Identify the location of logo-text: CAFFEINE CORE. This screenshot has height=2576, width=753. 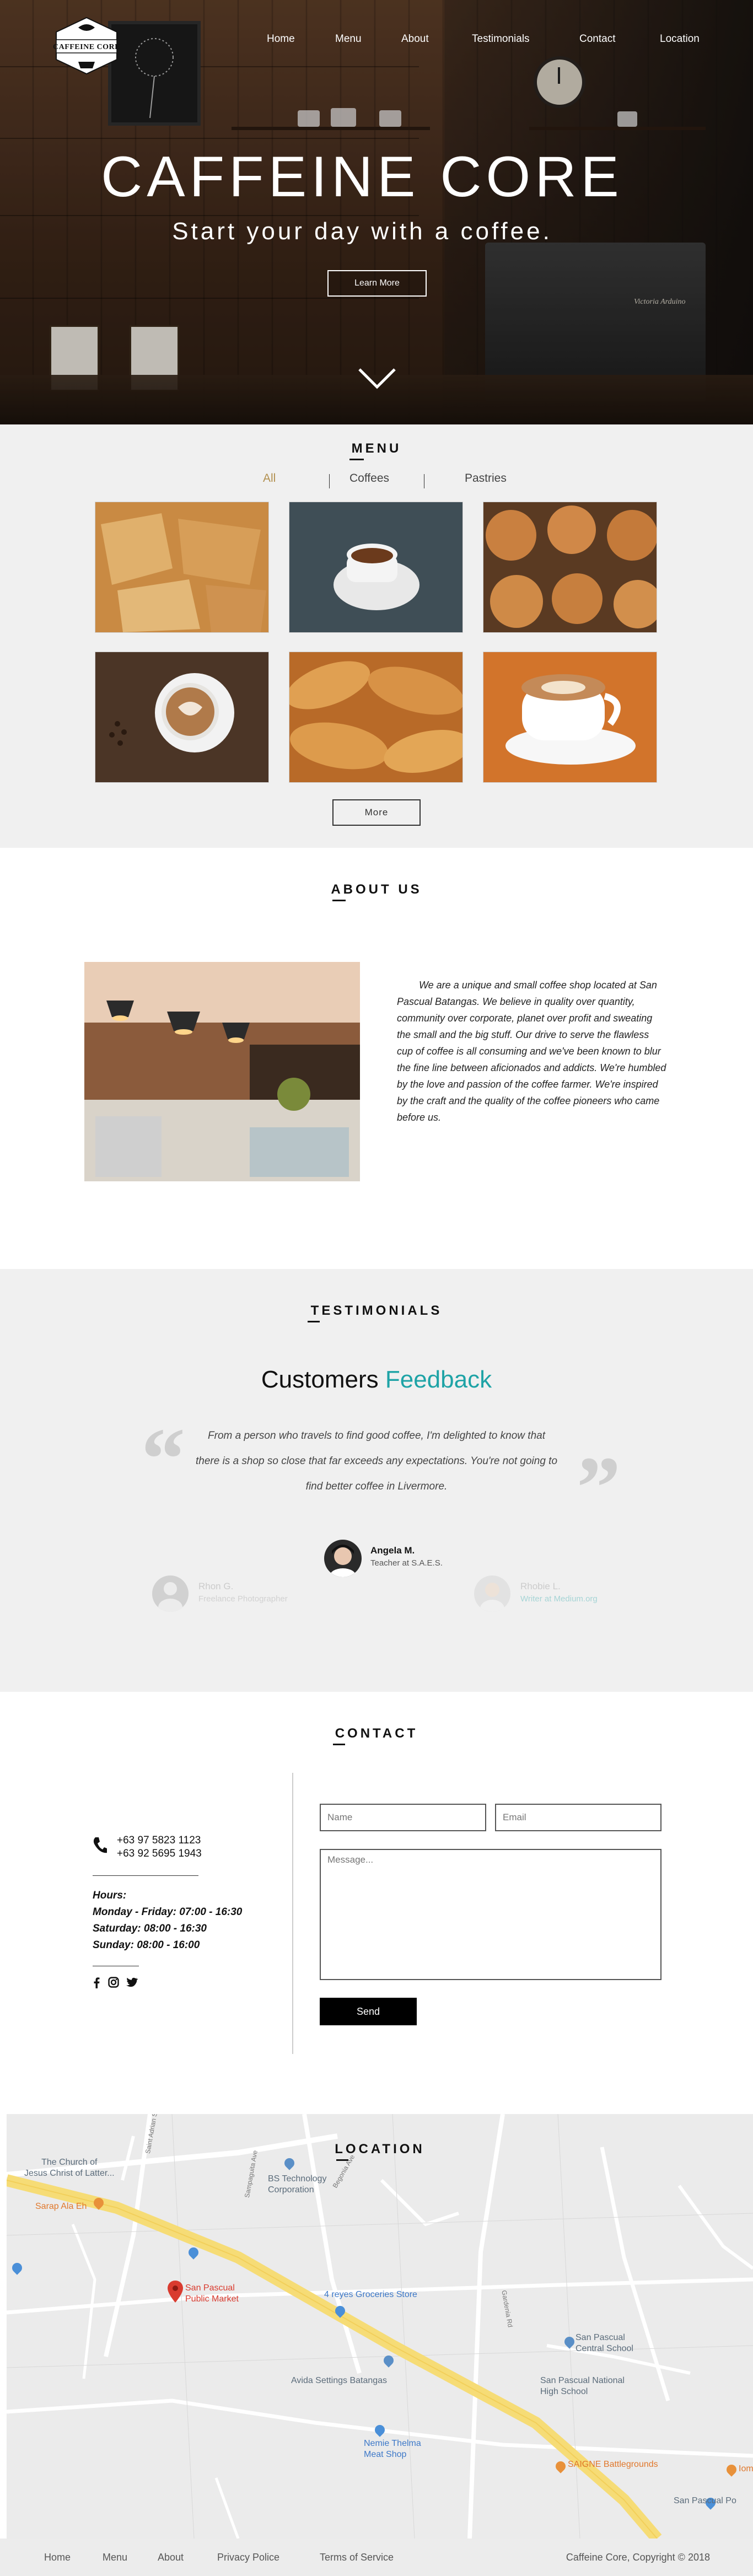
(86, 47).